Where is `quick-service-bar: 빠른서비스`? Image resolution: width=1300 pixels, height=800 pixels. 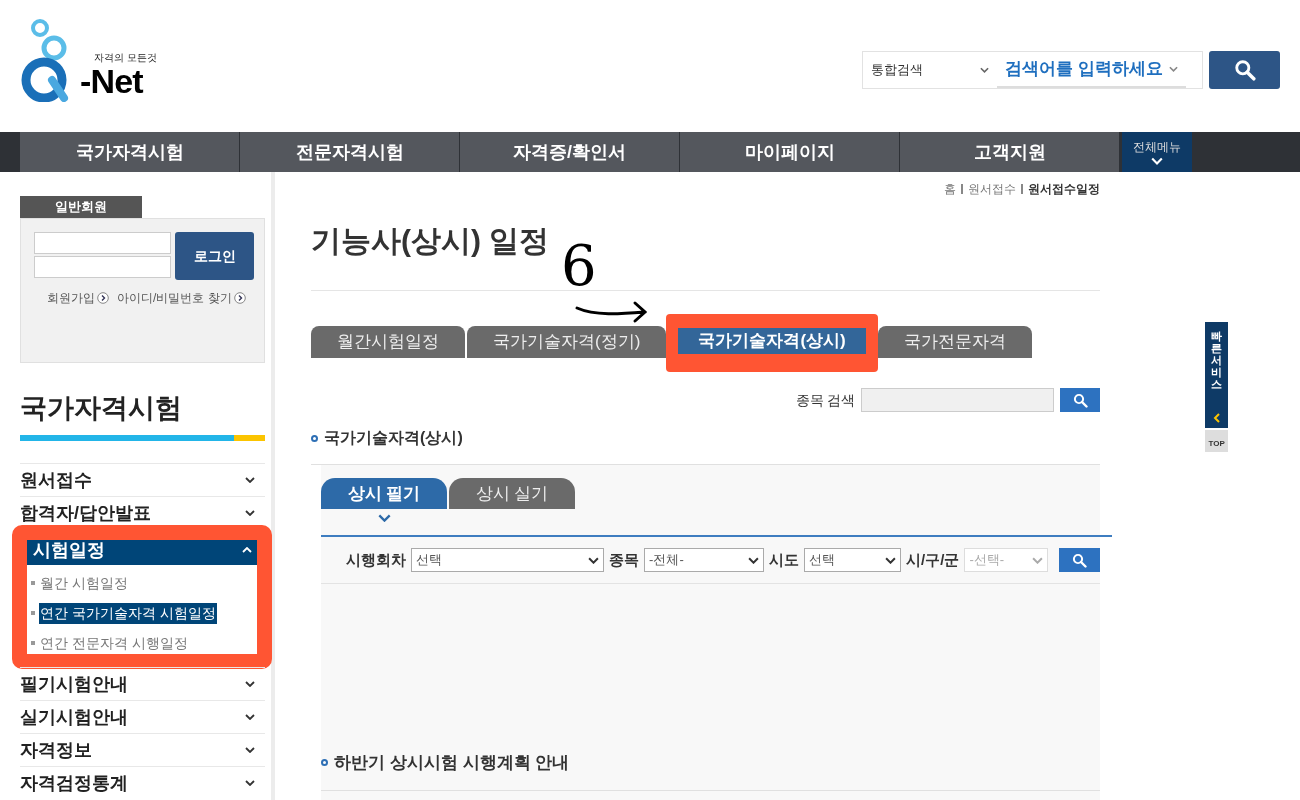 quick-service-bar: 빠른서비스 is located at coordinates (1216, 364).